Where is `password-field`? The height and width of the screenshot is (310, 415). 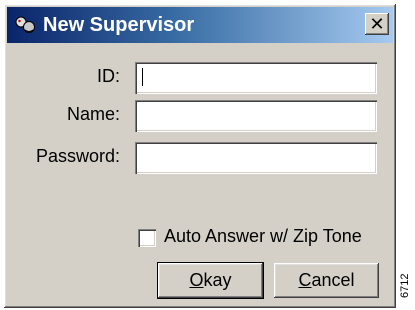 password-field is located at coordinates (256, 158).